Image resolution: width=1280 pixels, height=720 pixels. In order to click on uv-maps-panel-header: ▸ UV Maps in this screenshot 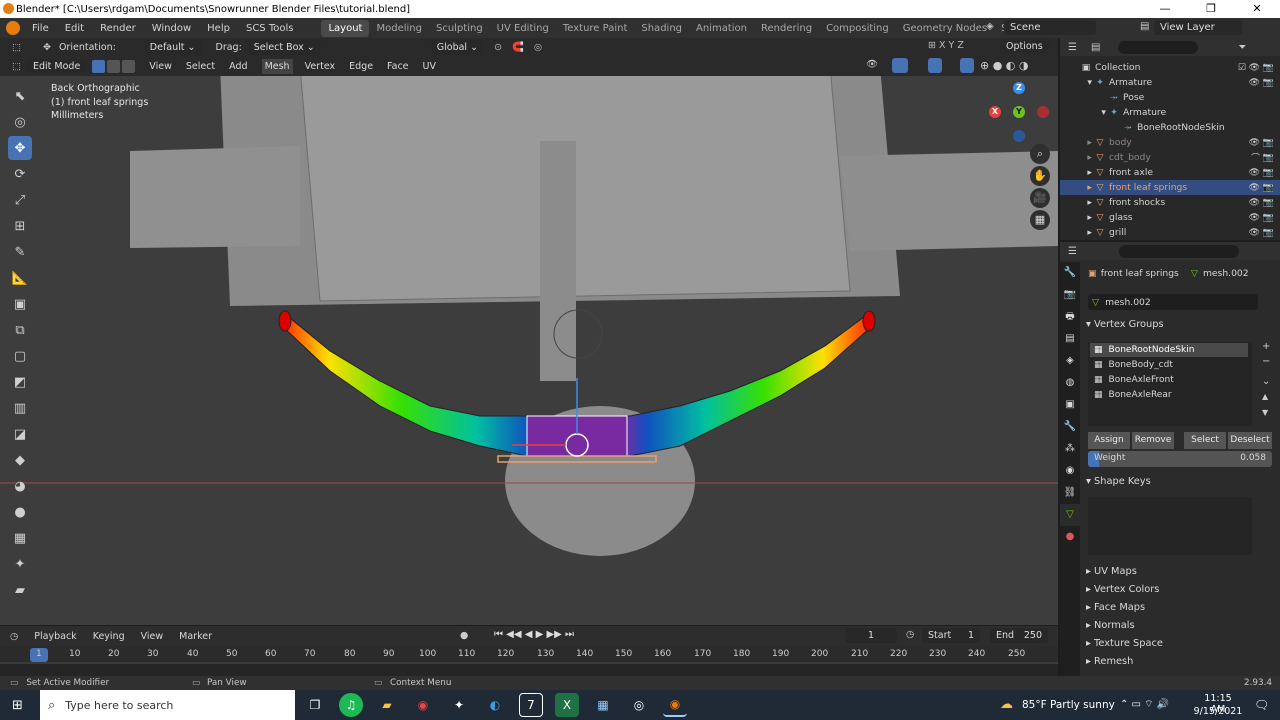, I will do `click(1111, 571)`.